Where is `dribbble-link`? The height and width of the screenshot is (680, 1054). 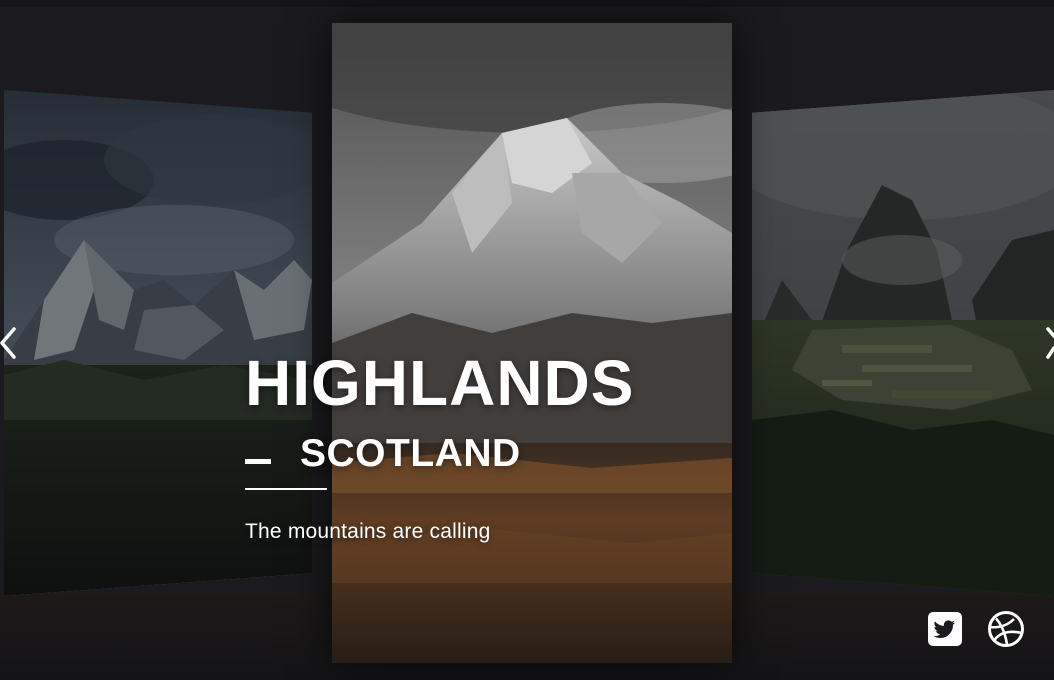
dribbble-link is located at coordinates (1006, 629).